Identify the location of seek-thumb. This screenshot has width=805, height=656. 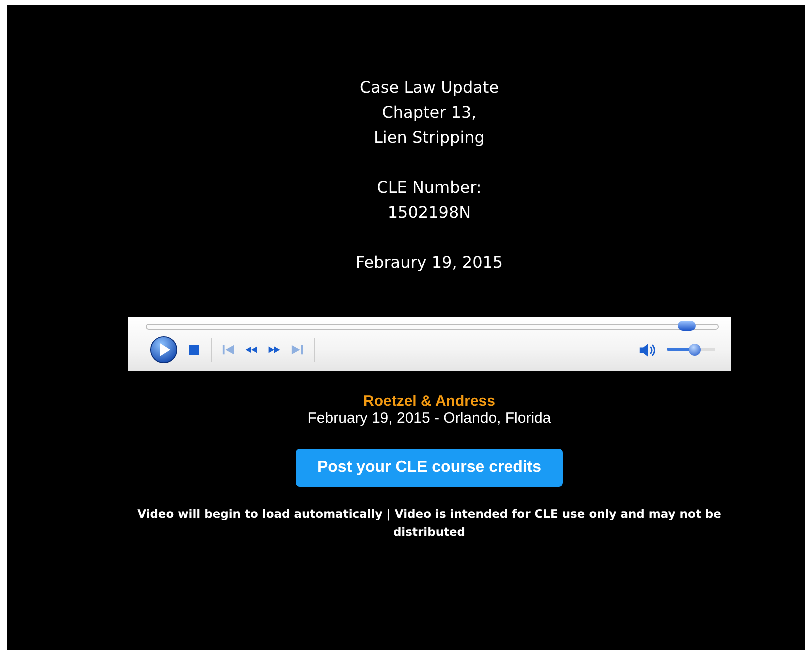
(687, 326).